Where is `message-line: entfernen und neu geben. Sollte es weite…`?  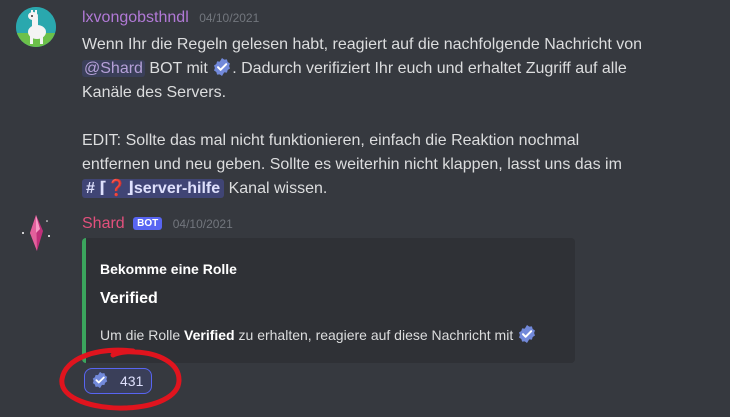
message-line: entfernen und neu geben. Sollte es weite… is located at coordinates (352, 164).